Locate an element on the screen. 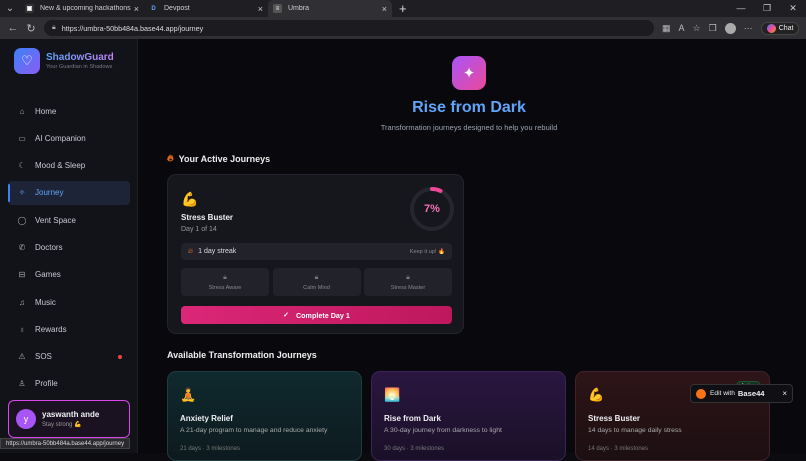 The image size is (806, 461). sidebar-item-games: ⊟ Games is located at coordinates (69, 275).